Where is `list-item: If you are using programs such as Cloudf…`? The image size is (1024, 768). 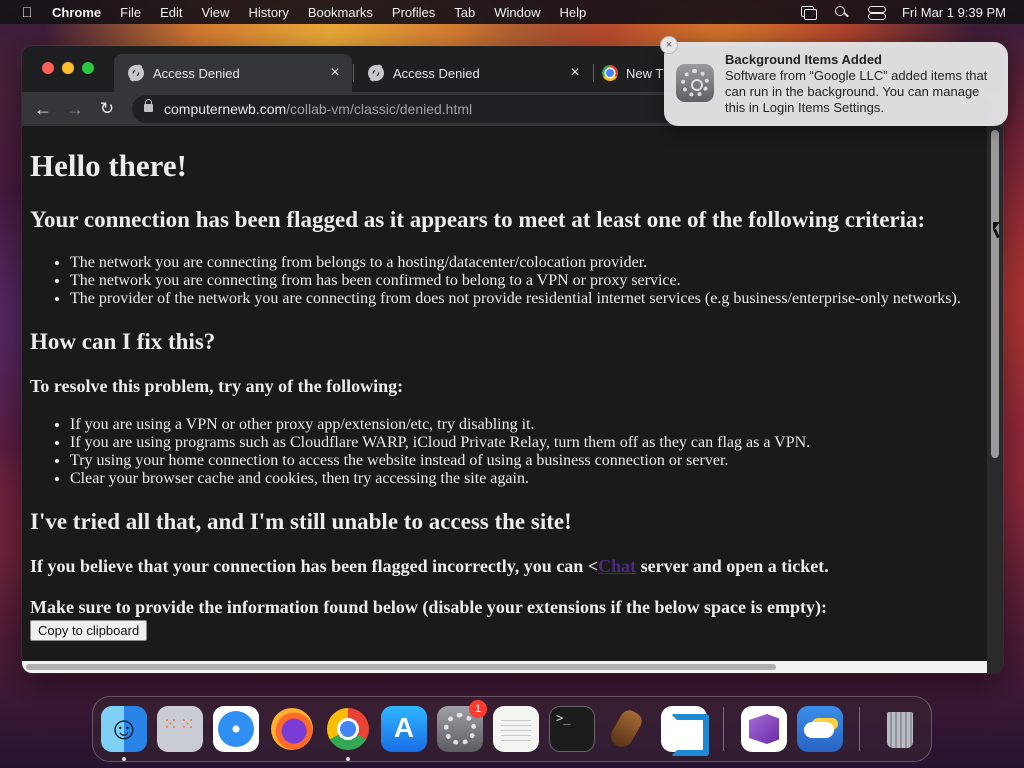
list-item: If you are using programs such as Cloudf… is located at coordinates (440, 443).